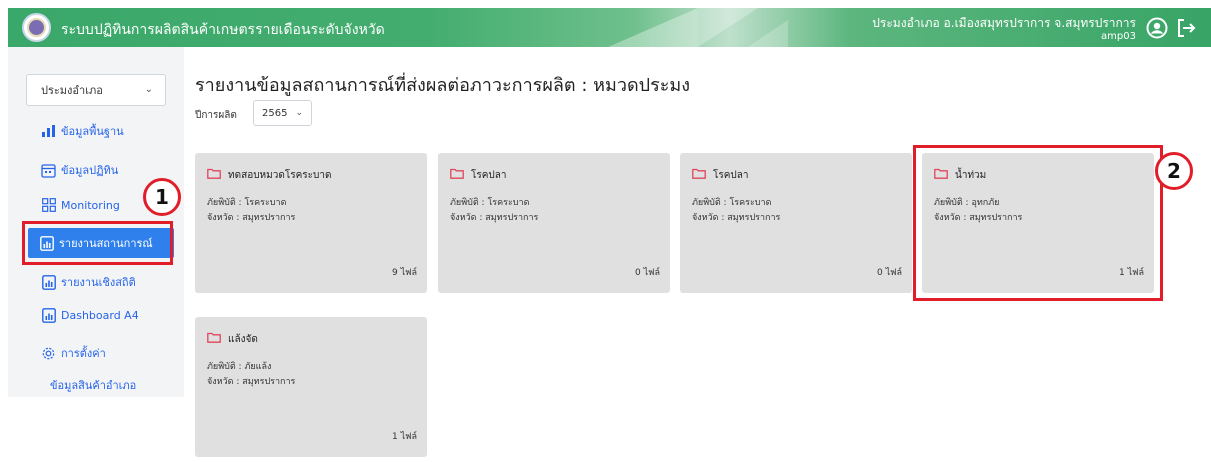  I want to click on sidebar-item-settings: การตั้งค่า, so click(100, 353).